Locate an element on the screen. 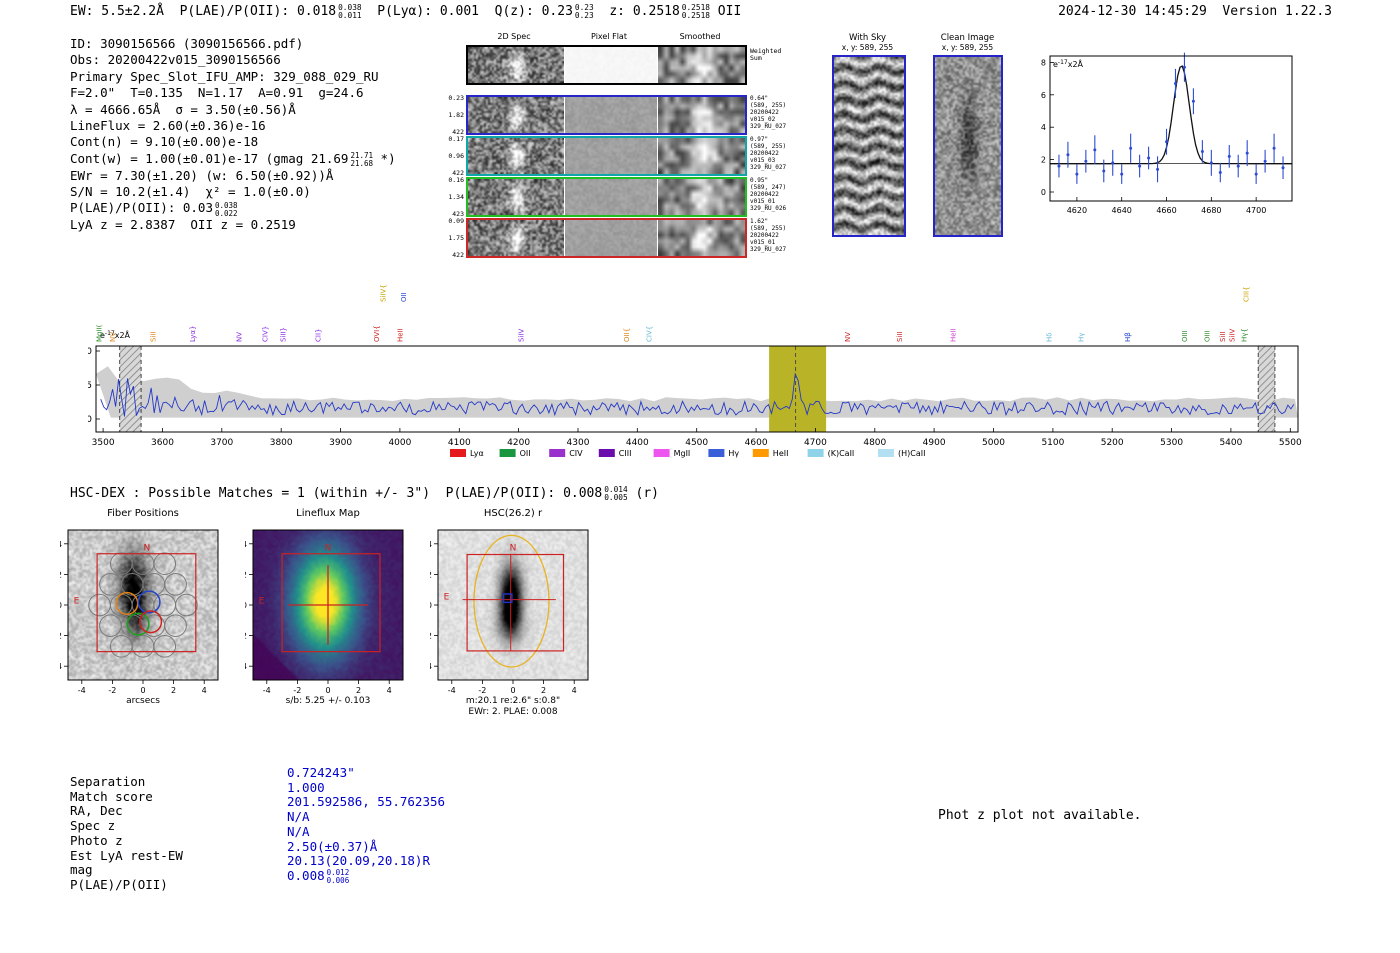  svg-text: Lyα is located at coordinates (477, 453).